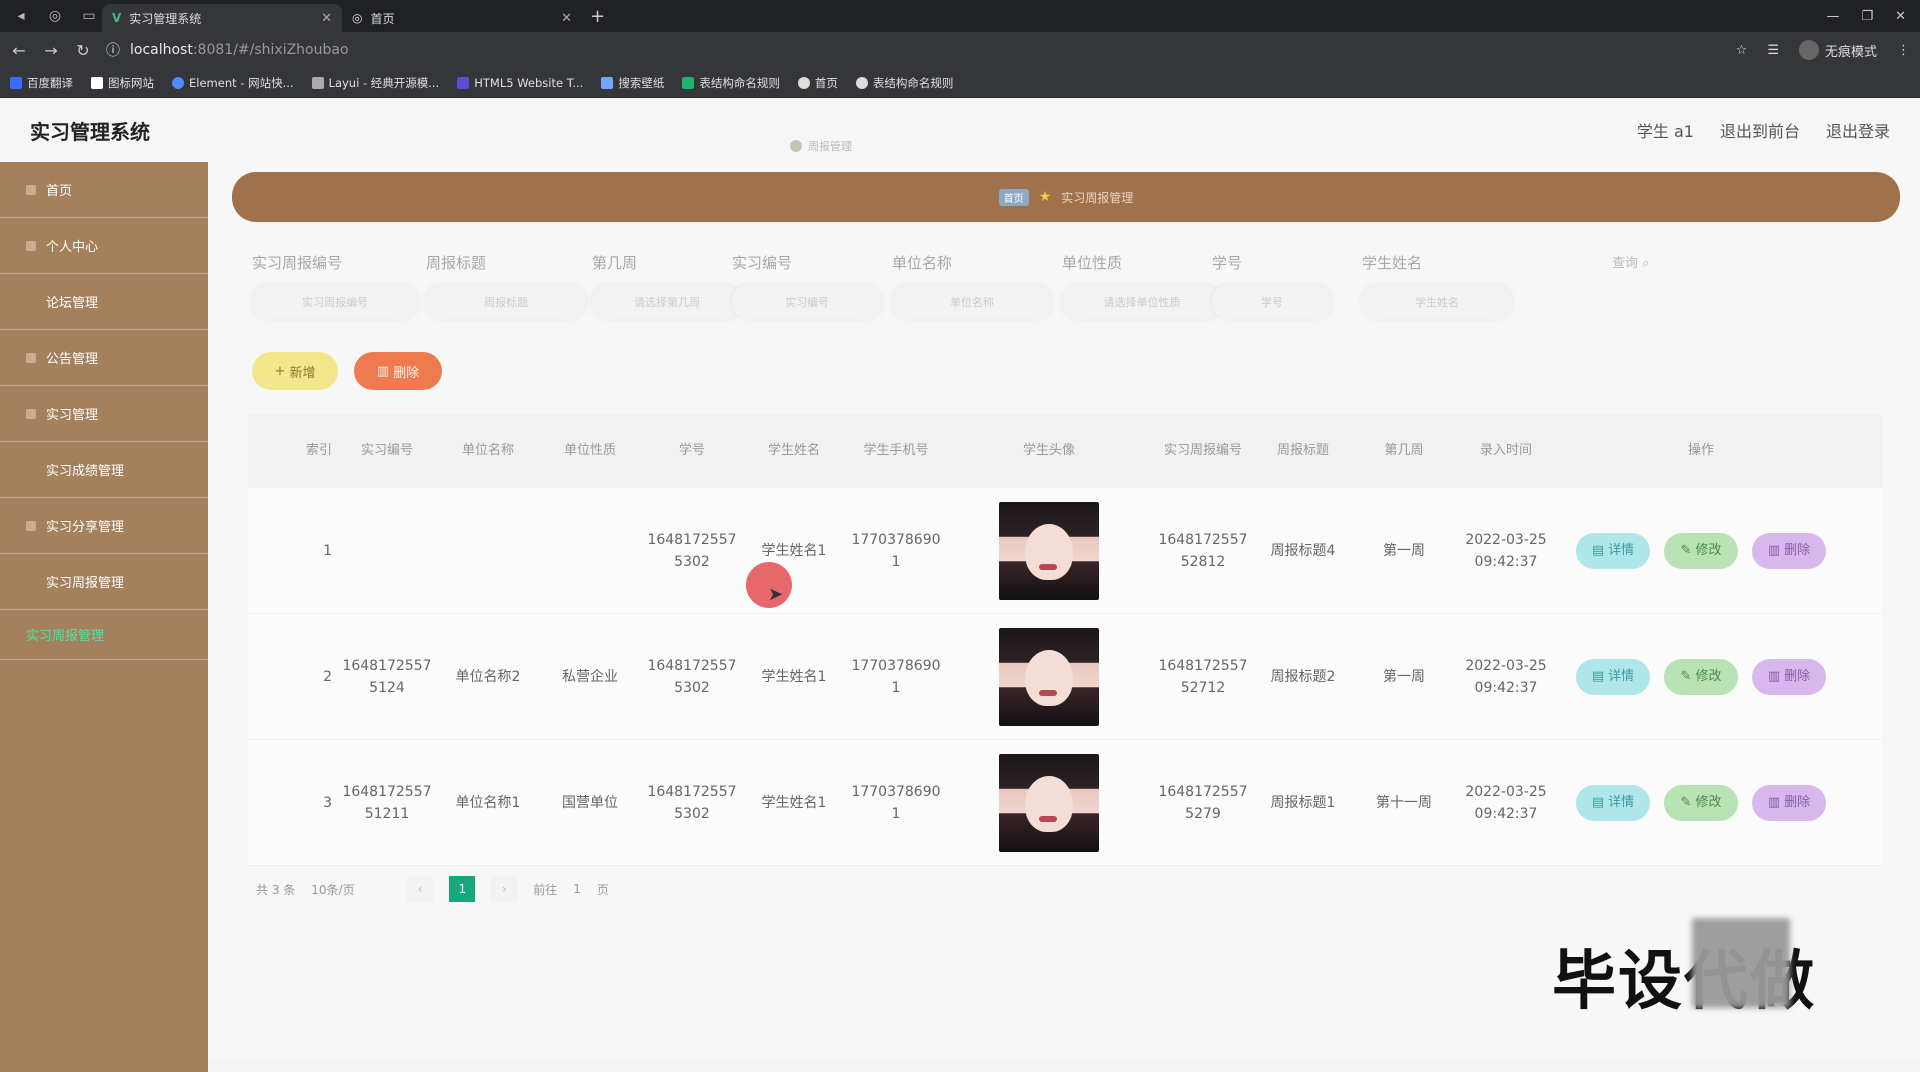 The height and width of the screenshot is (1072, 1920). What do you see at coordinates (295, 371) in the screenshot?
I see `add-button: + 新增` at bounding box center [295, 371].